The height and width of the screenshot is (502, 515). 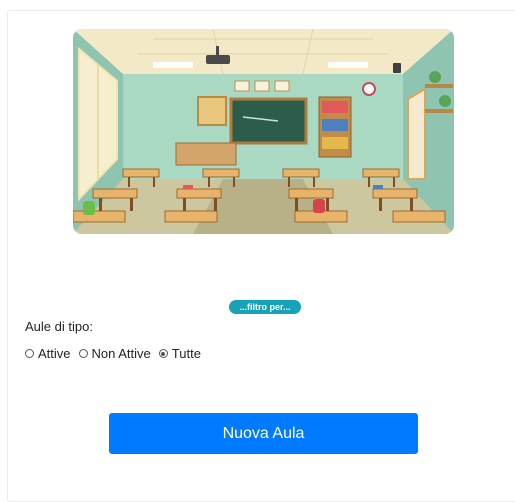 I want to click on filter-title: Aule di tipo:, so click(x=59, y=326).